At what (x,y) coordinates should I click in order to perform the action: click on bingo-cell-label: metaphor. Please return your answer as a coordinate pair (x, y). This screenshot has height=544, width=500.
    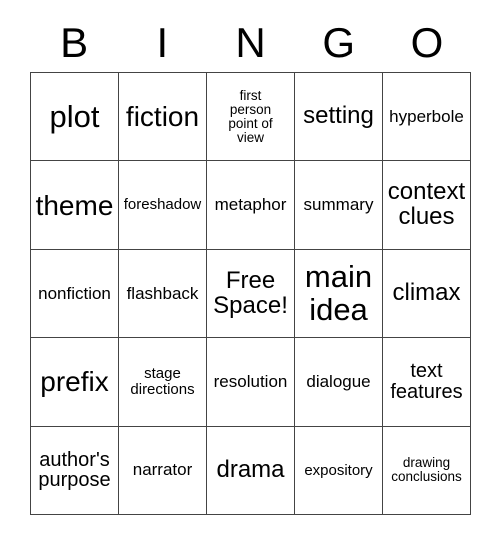
    Looking at the image, I should click on (250, 205).